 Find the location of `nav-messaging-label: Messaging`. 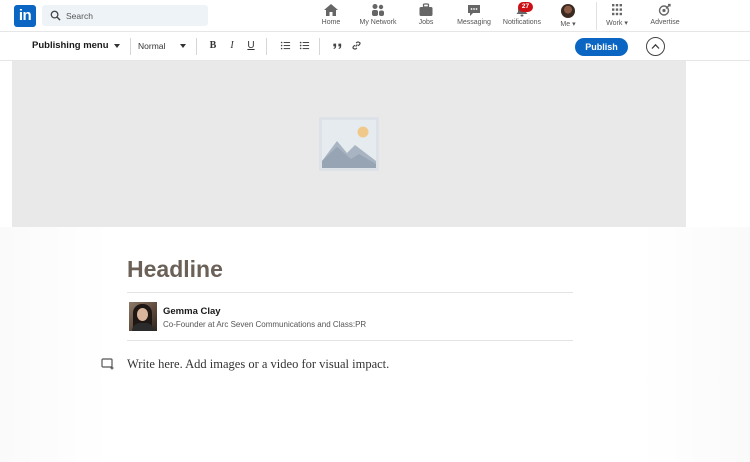

nav-messaging-label: Messaging is located at coordinates (474, 22).